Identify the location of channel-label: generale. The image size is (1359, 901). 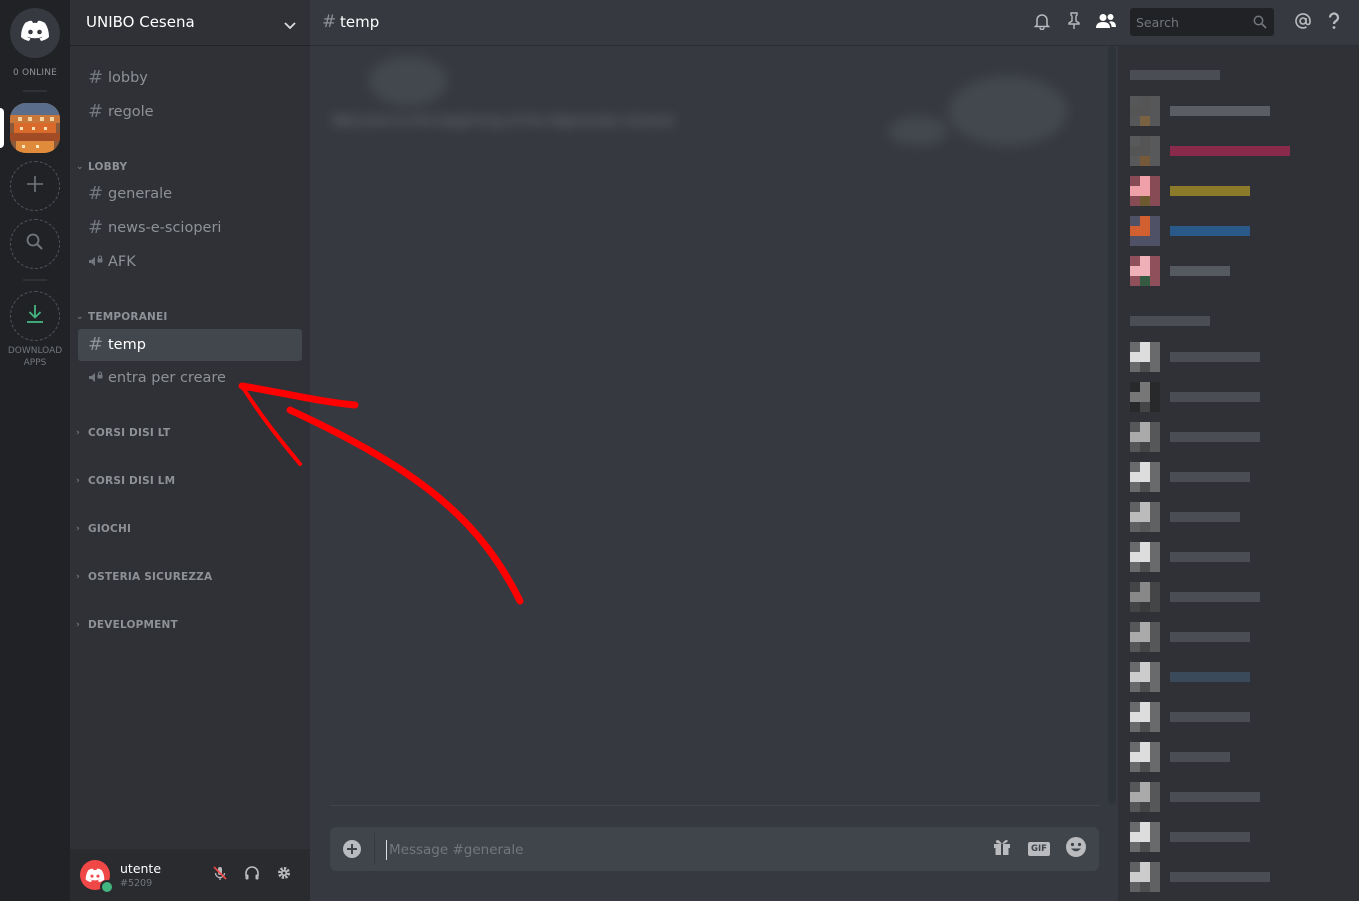
(140, 194).